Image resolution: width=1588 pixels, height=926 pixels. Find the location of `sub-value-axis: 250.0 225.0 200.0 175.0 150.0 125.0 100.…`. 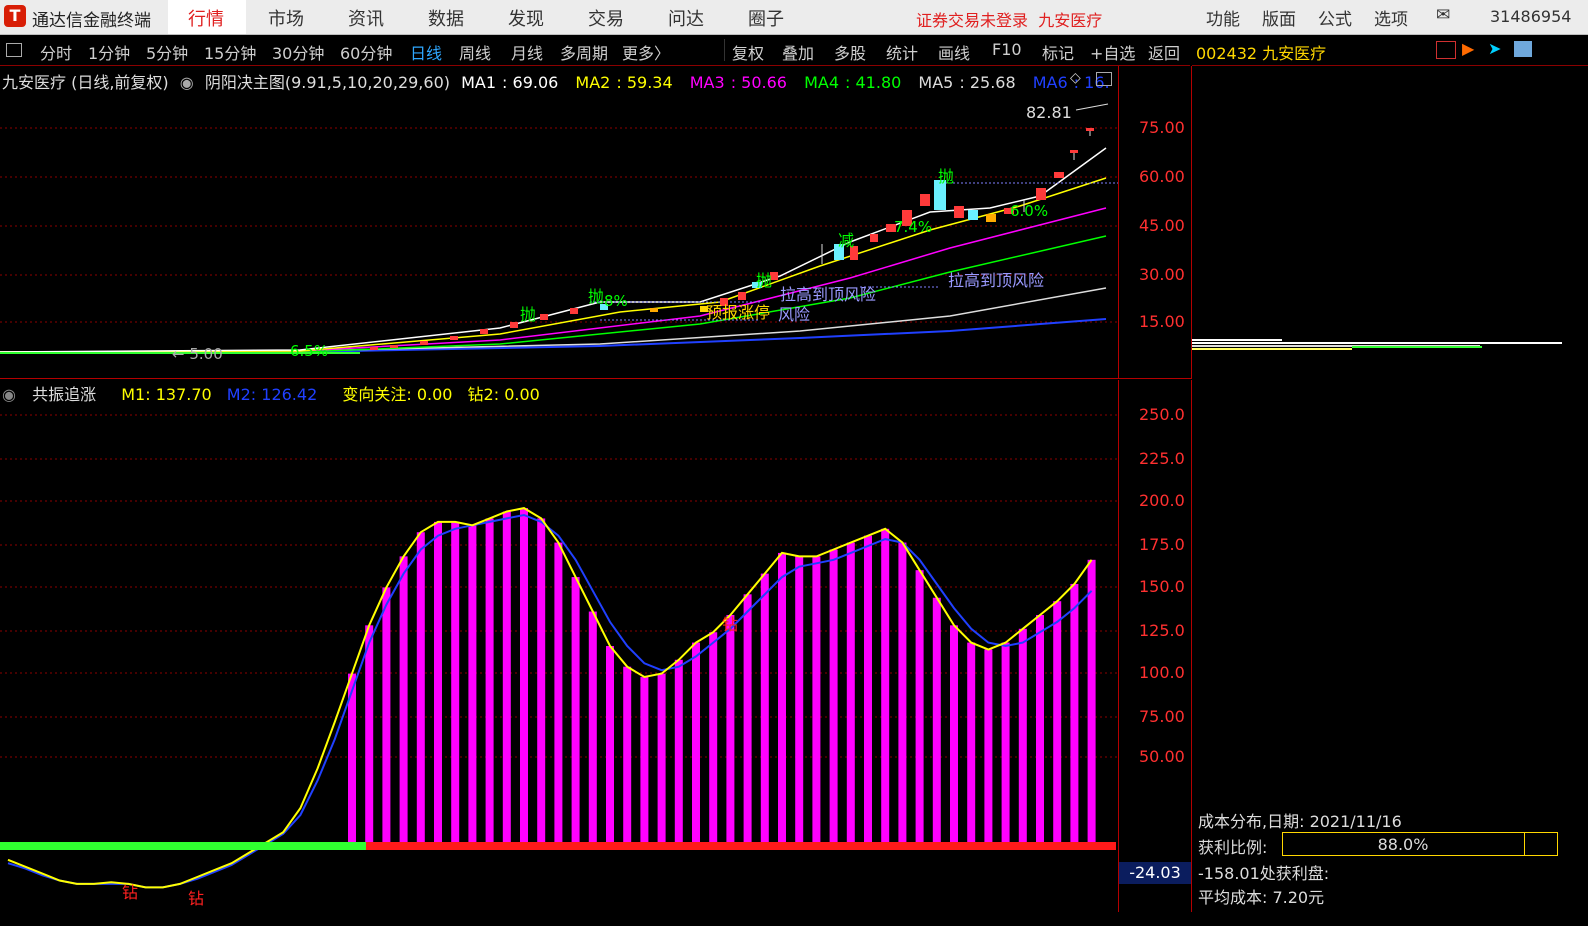

sub-value-axis: 250.0 225.0 200.0 175.0 150.0 125.0 100.… is located at coordinates (1155, 646).